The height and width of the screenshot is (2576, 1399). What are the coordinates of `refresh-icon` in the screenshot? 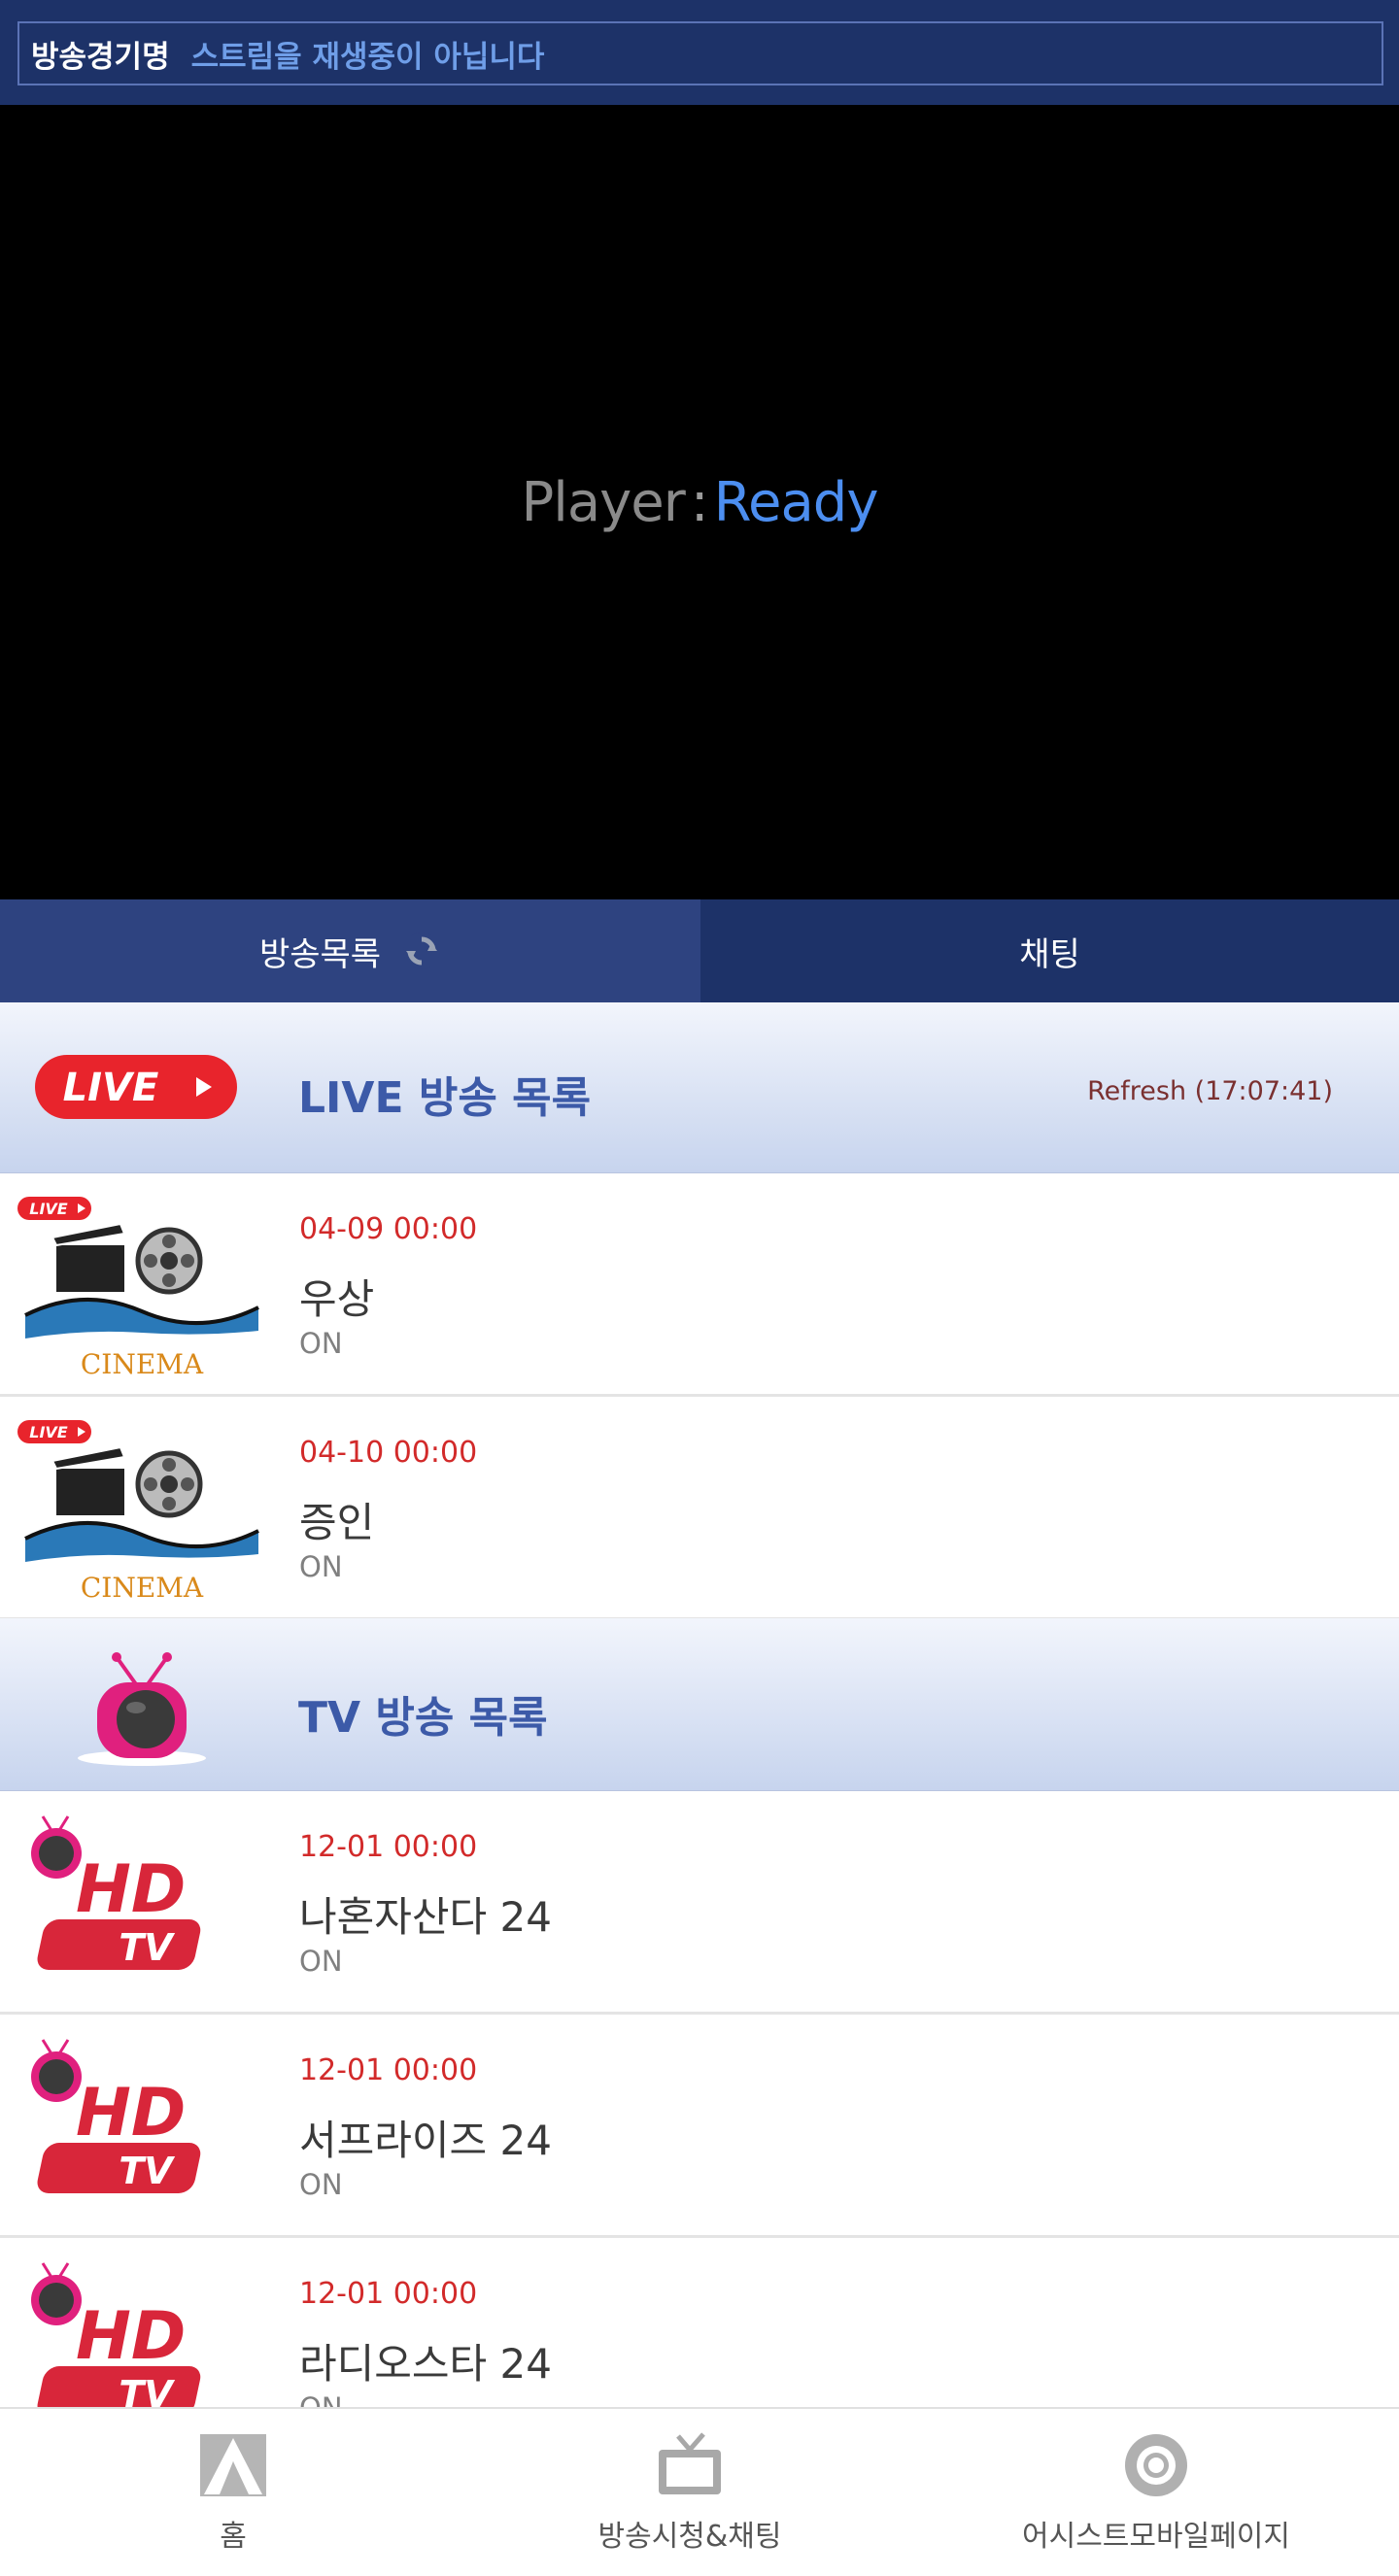 It's located at (421, 951).